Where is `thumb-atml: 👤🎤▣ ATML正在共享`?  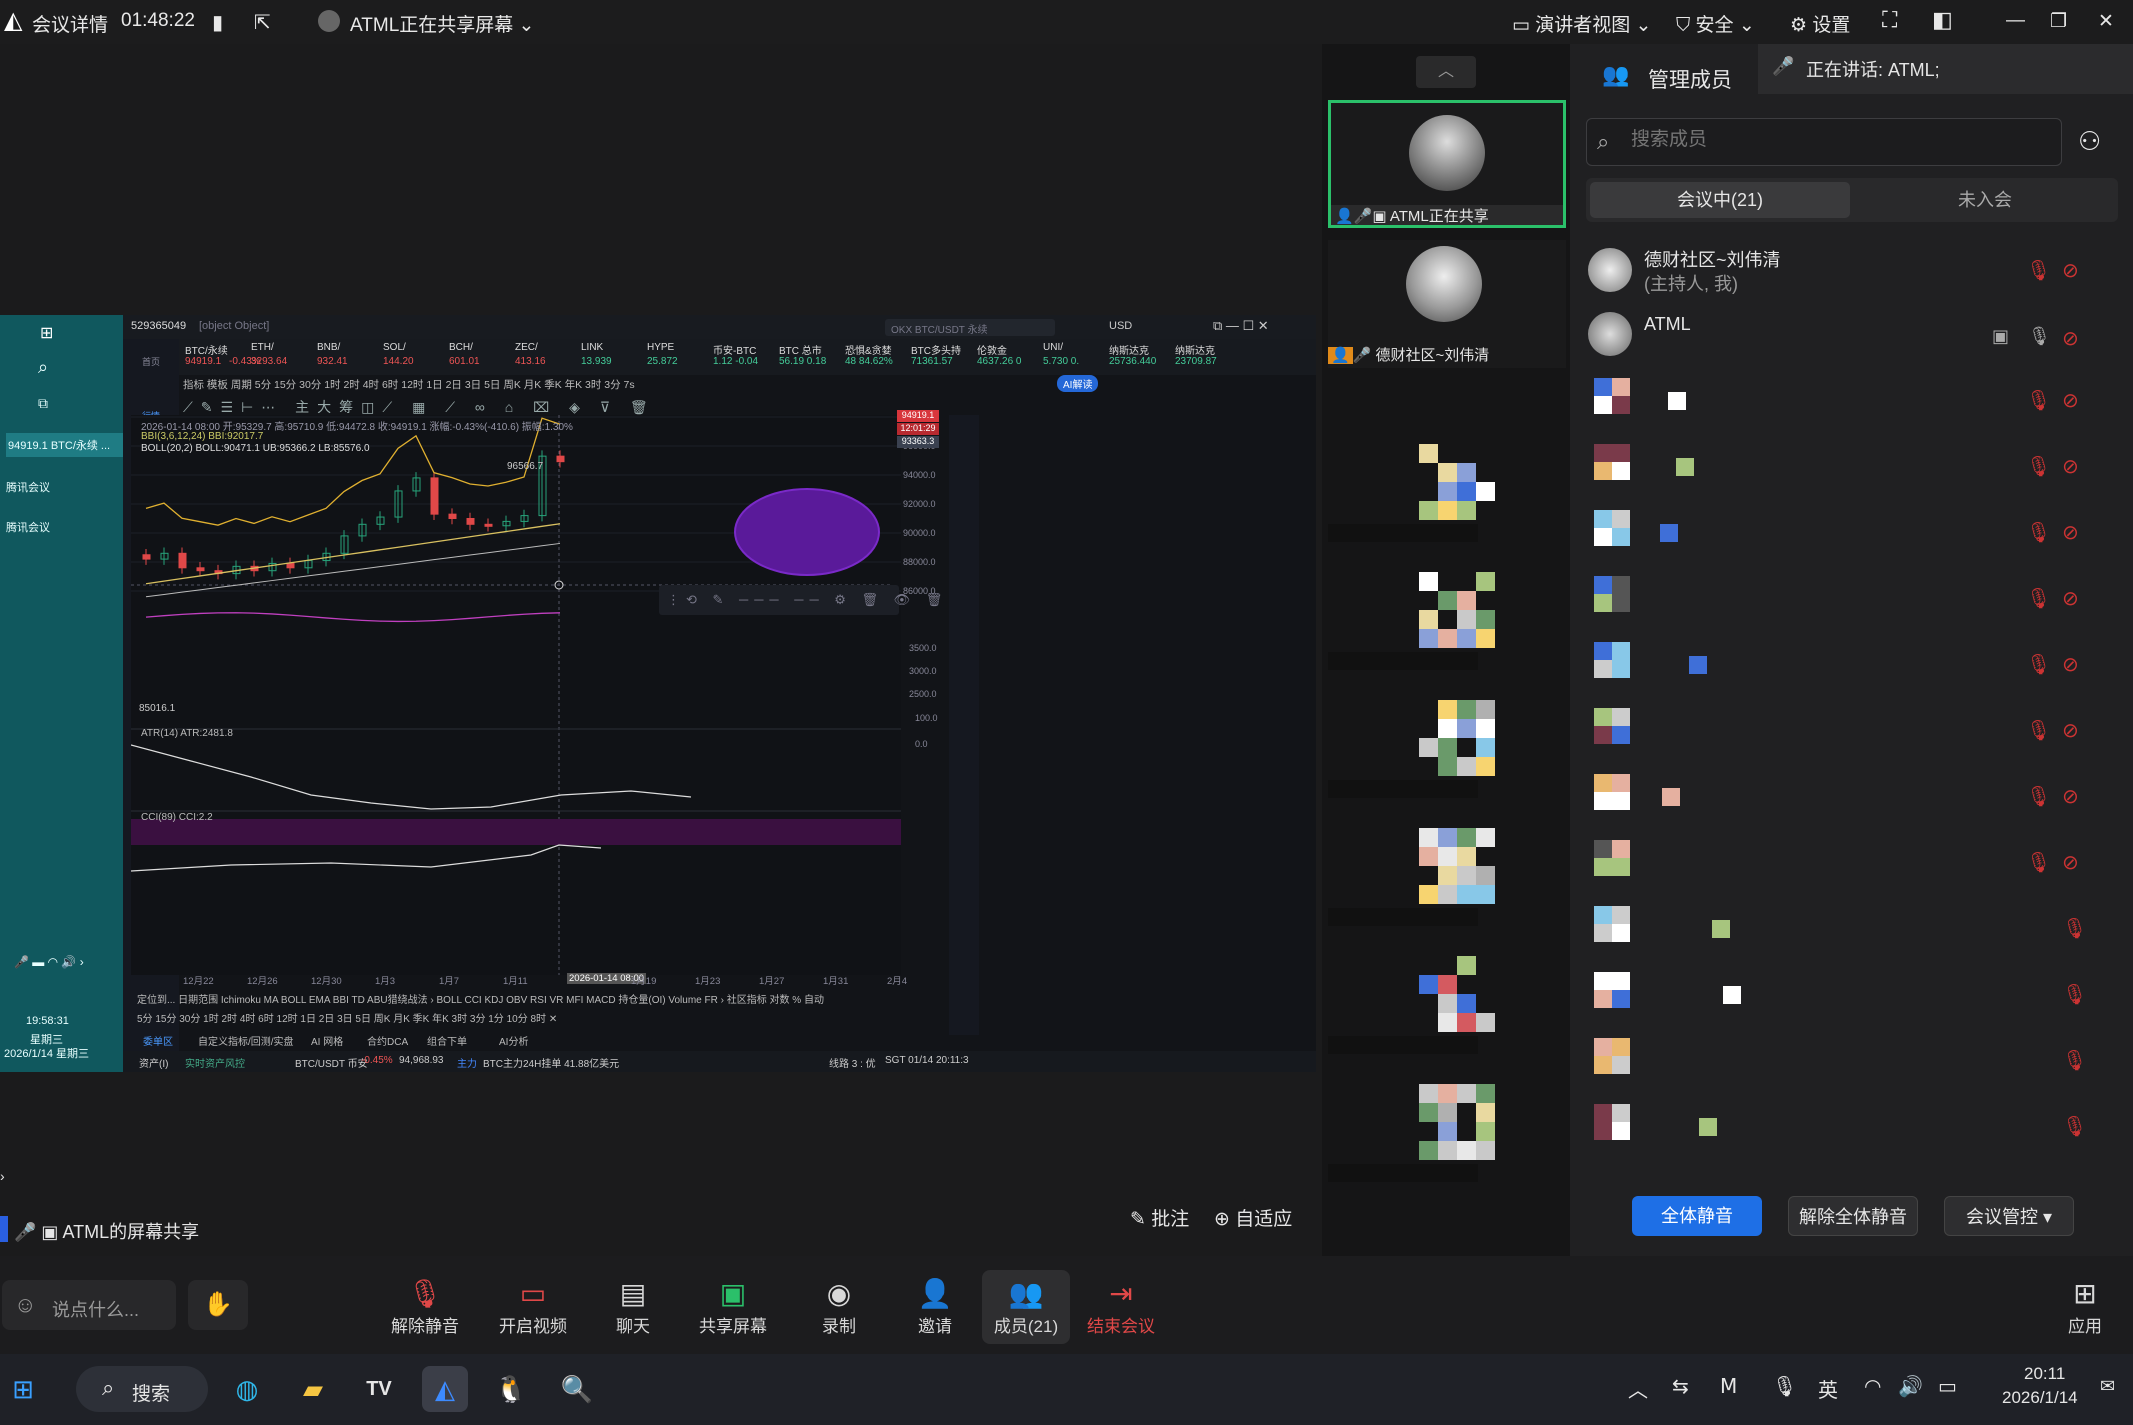
thumb-atml: 👤🎤▣ ATML正在共享 is located at coordinates (1447, 164).